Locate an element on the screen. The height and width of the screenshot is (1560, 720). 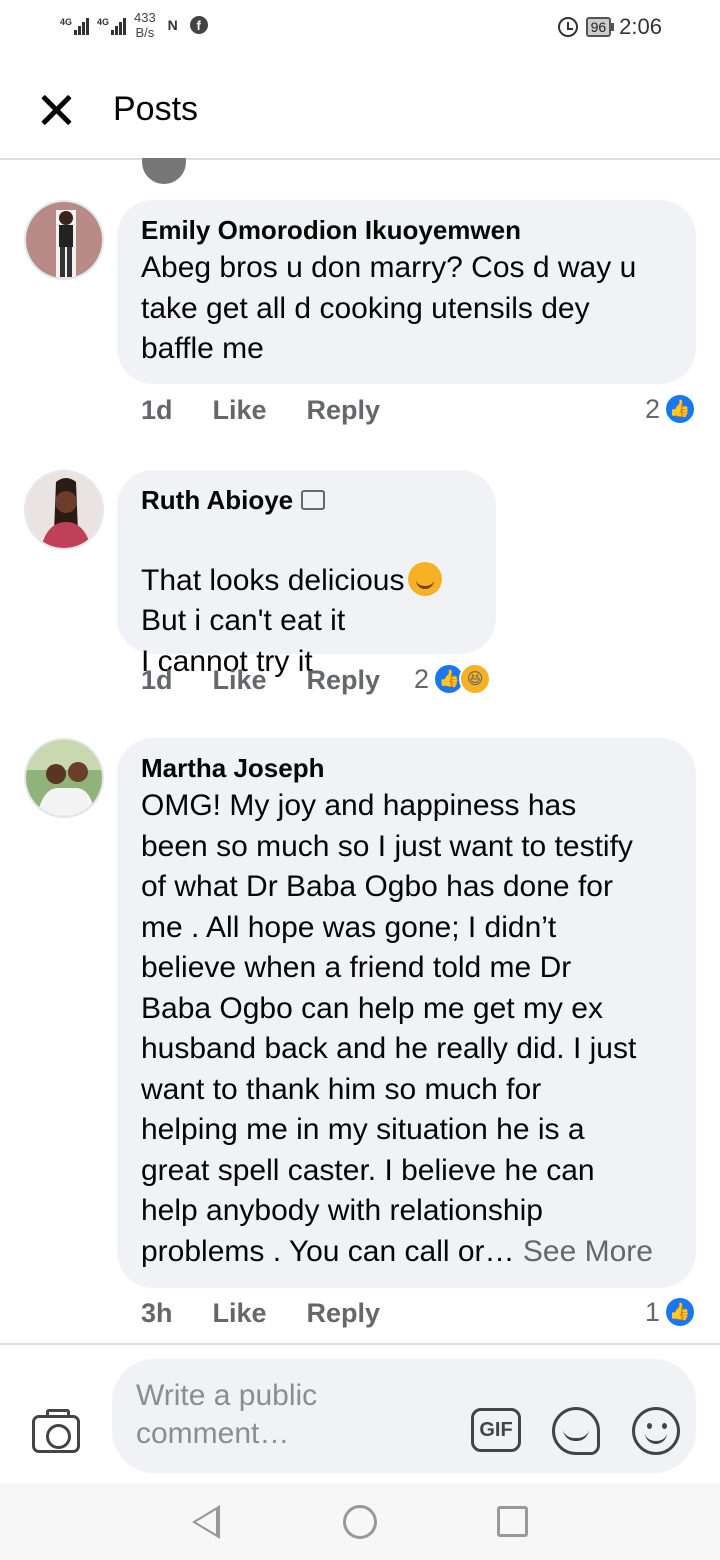
network-speed: 433 B/s is located at coordinates (145, 25).